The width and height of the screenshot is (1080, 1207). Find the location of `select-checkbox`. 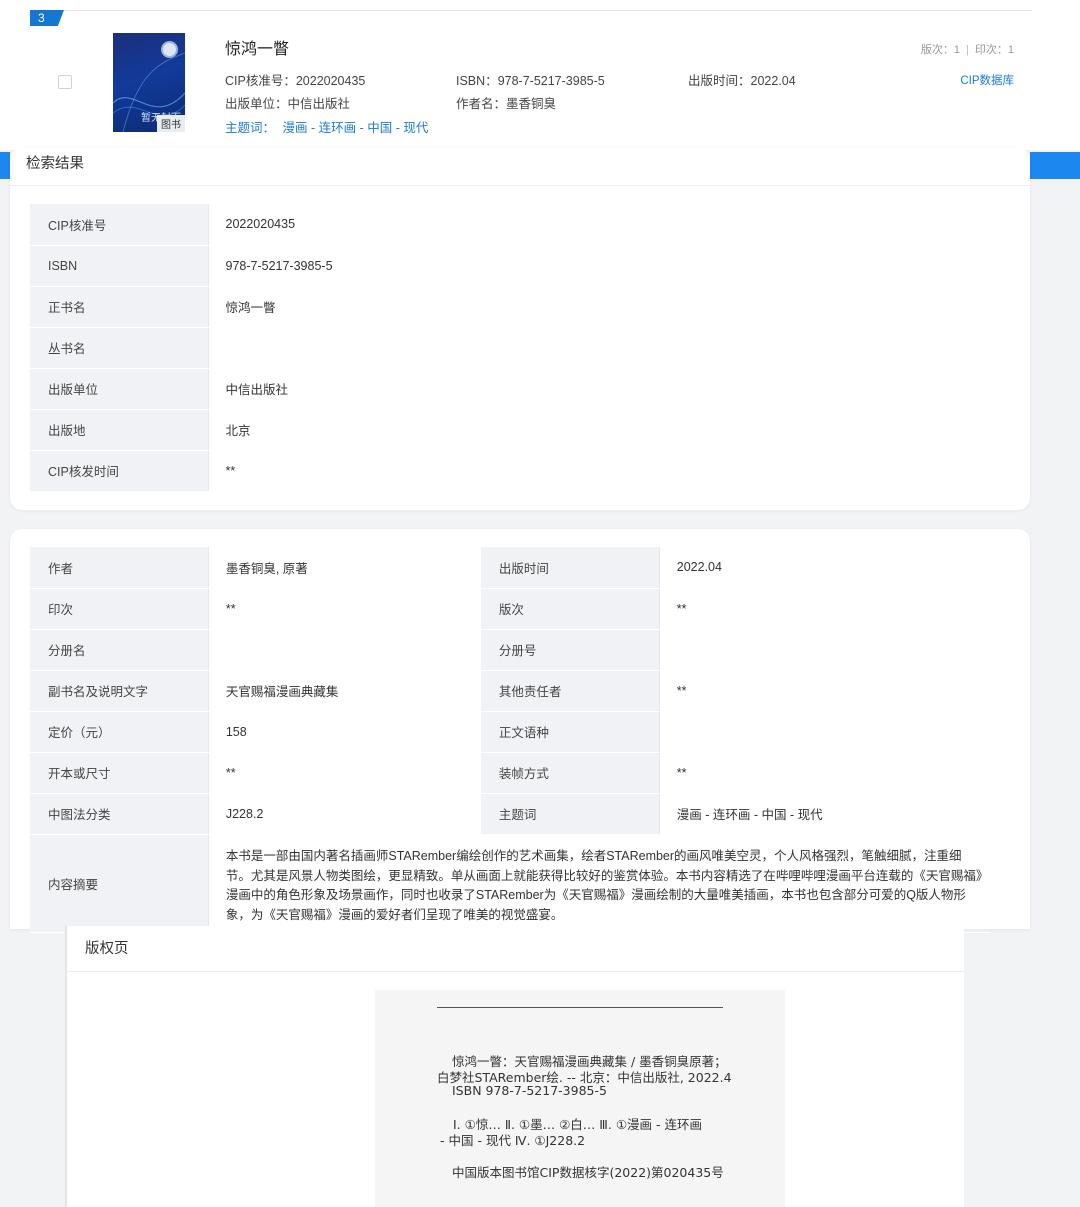

select-checkbox is located at coordinates (65, 82).